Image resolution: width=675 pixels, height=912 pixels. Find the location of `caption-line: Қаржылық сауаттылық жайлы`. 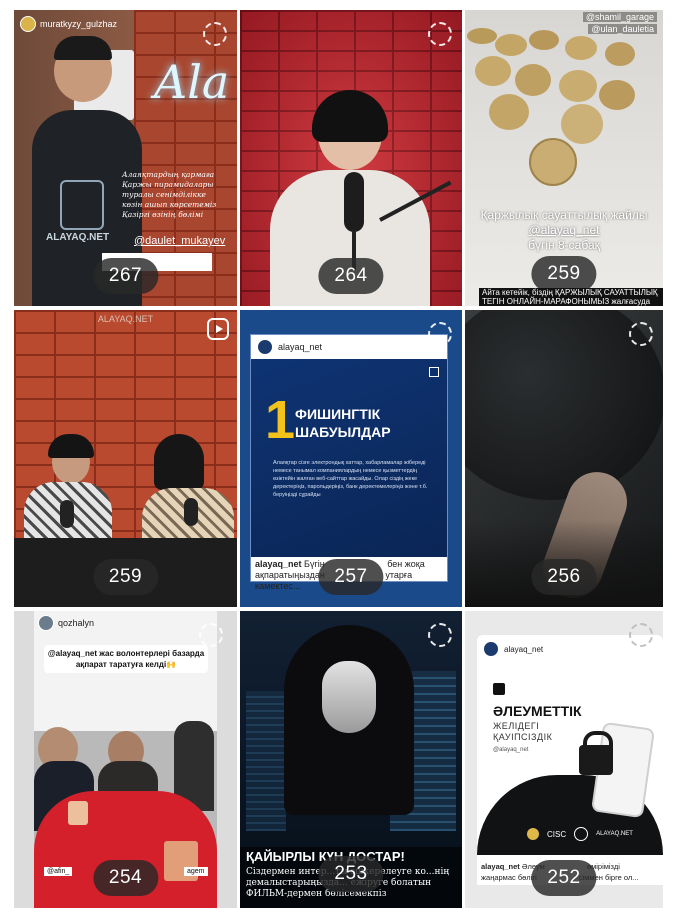

caption-line: Қаржылық сауаттылық жайлы is located at coordinates (564, 215).